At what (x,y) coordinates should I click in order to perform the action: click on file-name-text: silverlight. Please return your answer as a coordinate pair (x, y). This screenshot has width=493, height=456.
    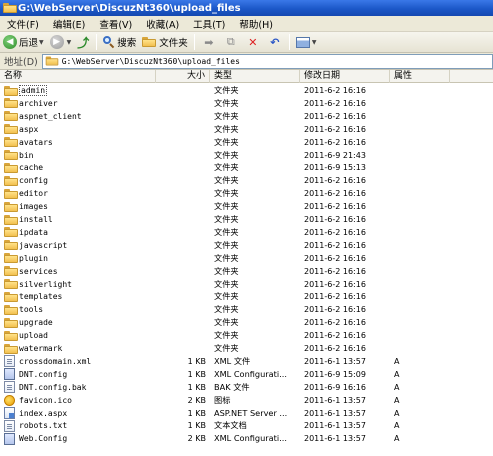
    Looking at the image, I should click on (45, 284).